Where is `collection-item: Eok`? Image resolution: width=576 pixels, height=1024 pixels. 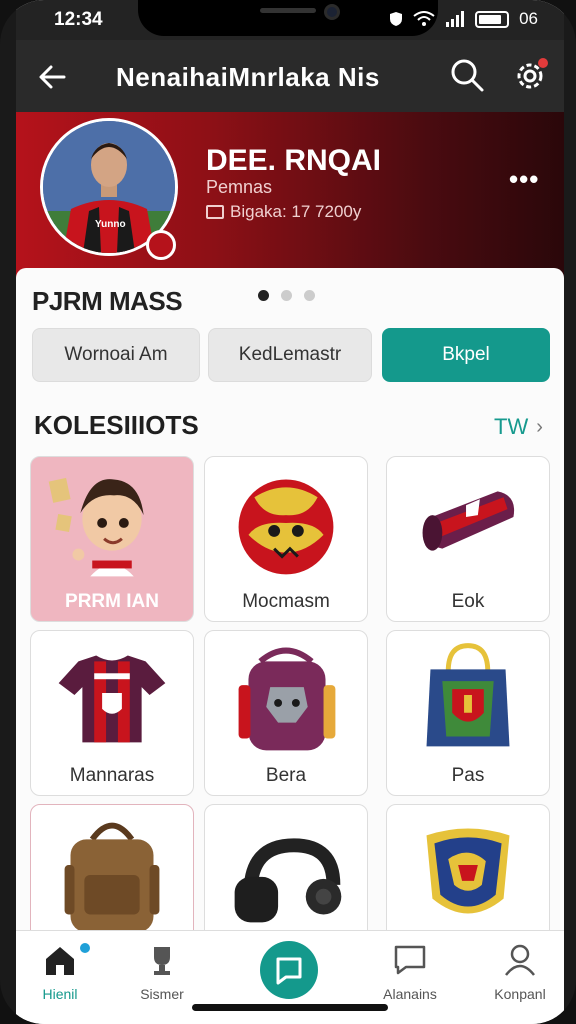
collection-item: Eok is located at coordinates (468, 539).